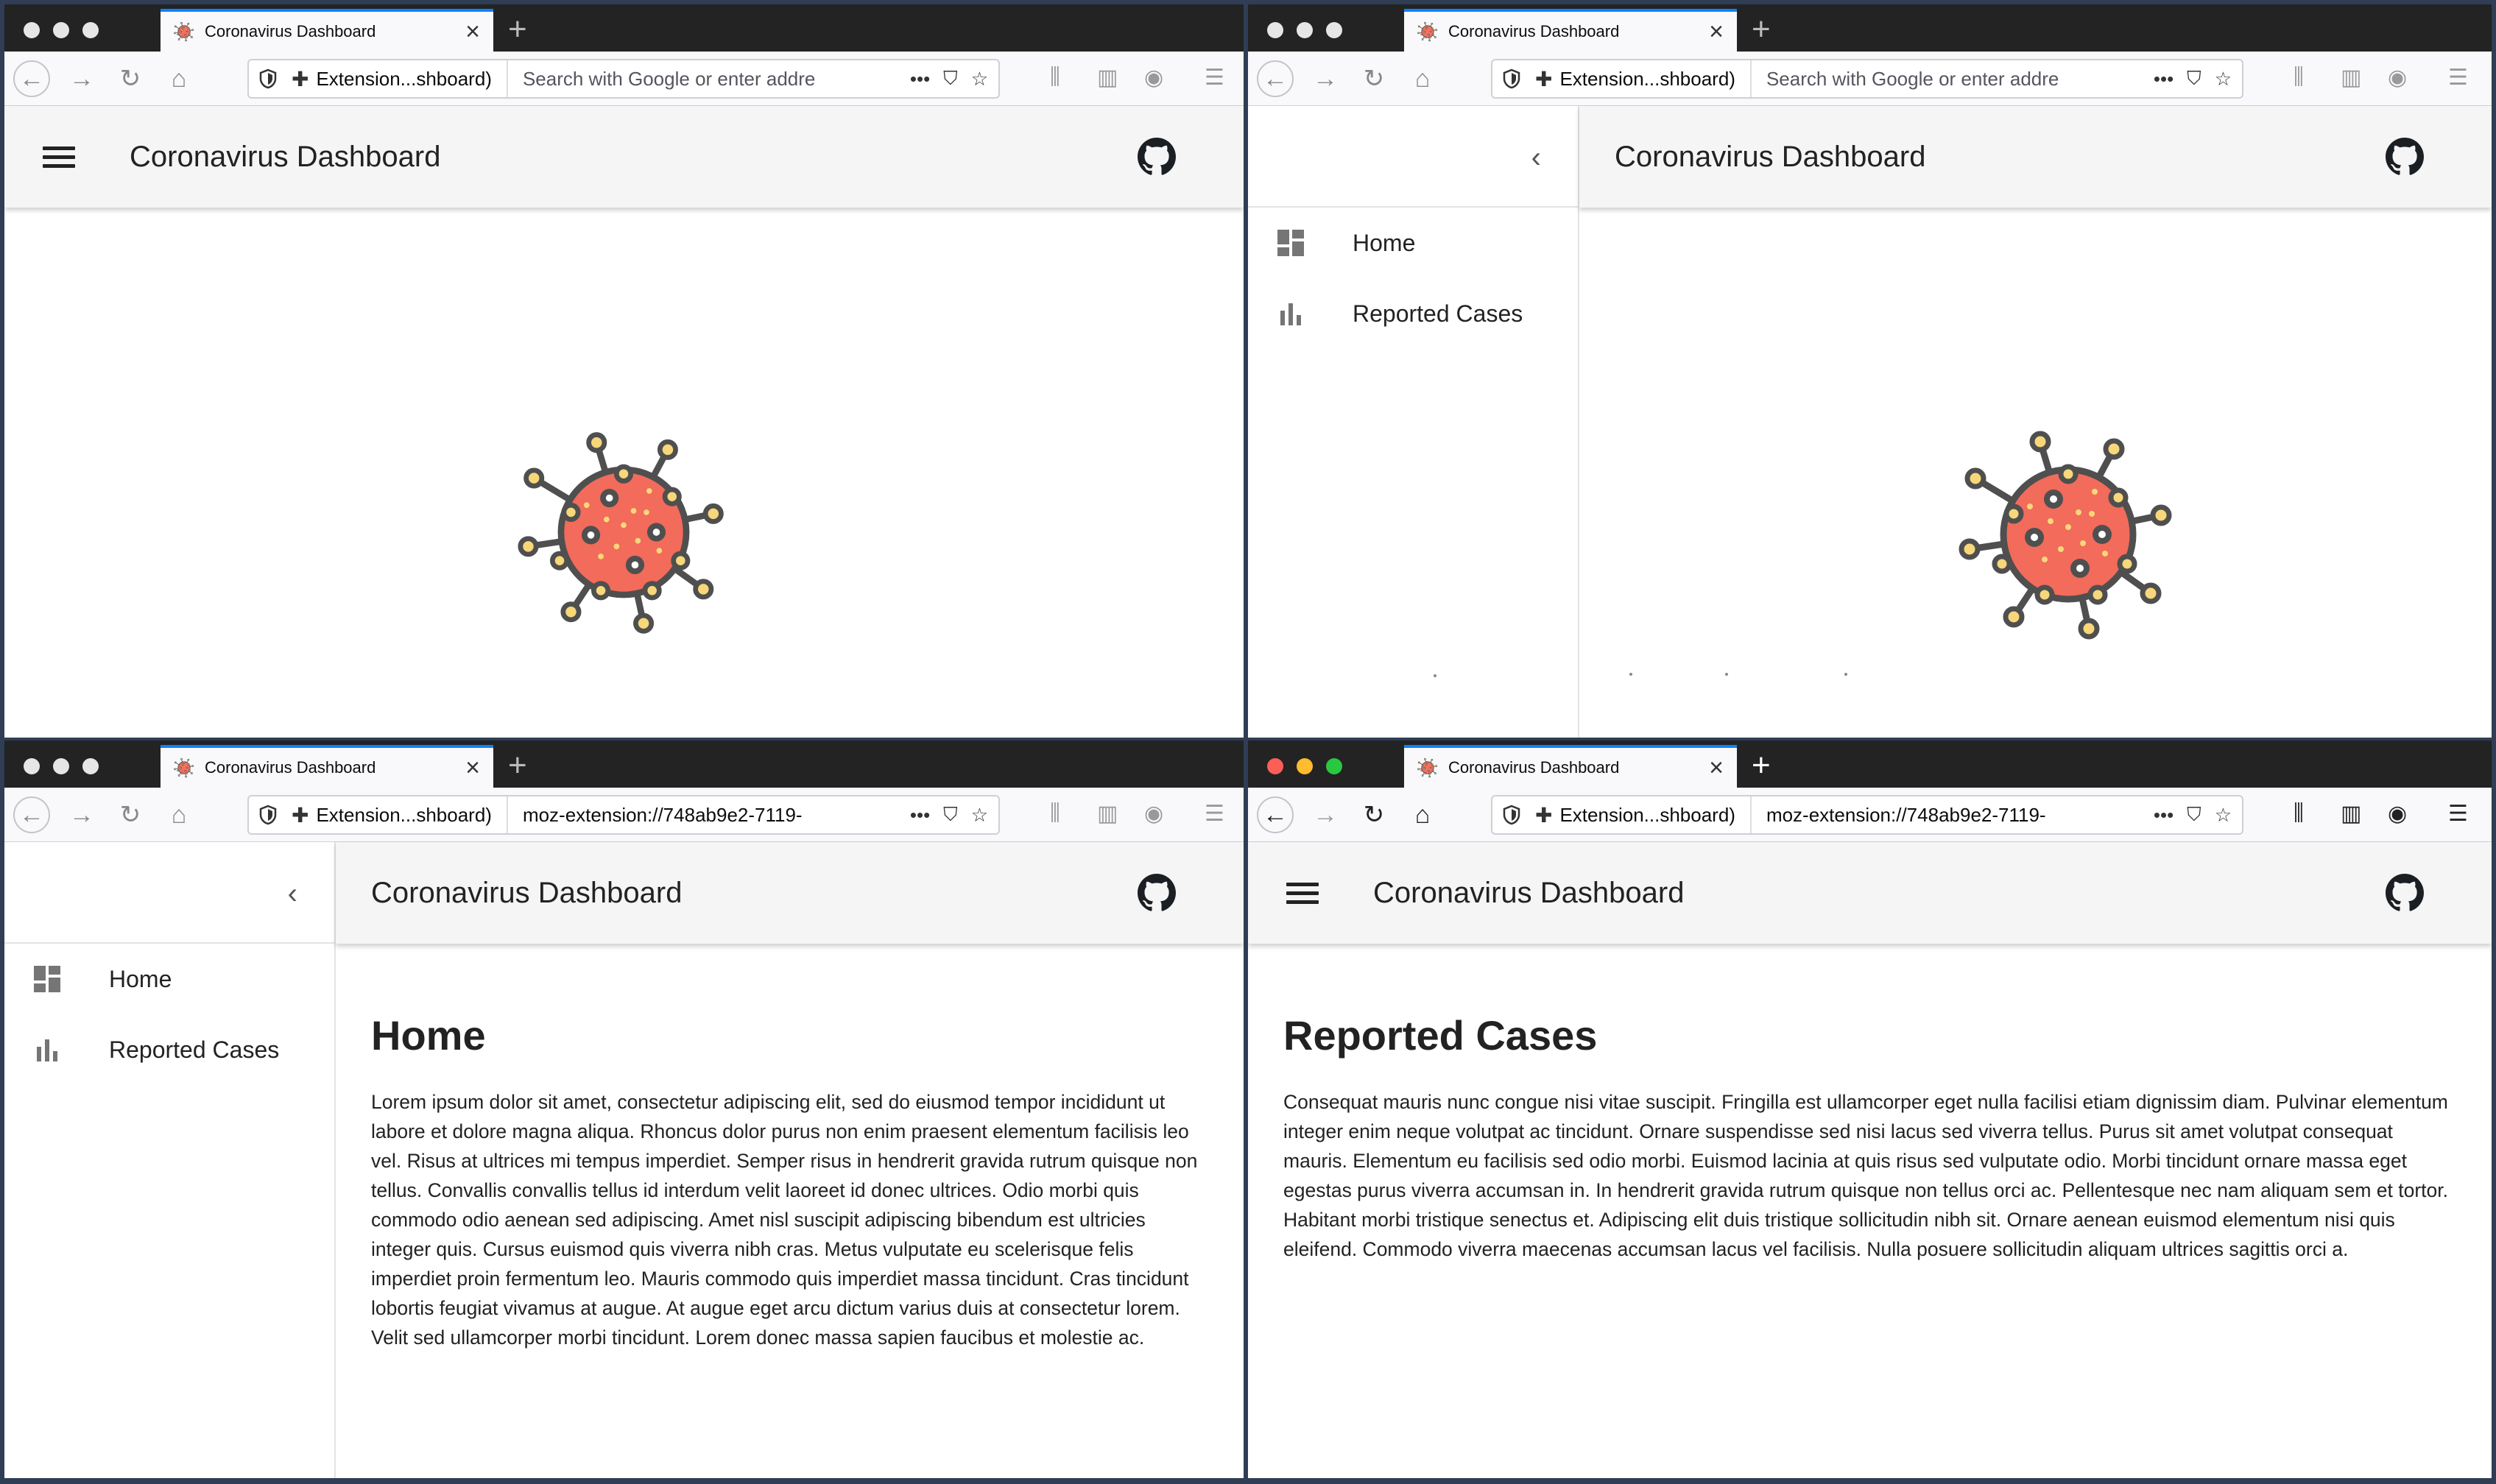  Describe the element at coordinates (1630, 674) in the screenshot. I see `artifact-dot` at that location.